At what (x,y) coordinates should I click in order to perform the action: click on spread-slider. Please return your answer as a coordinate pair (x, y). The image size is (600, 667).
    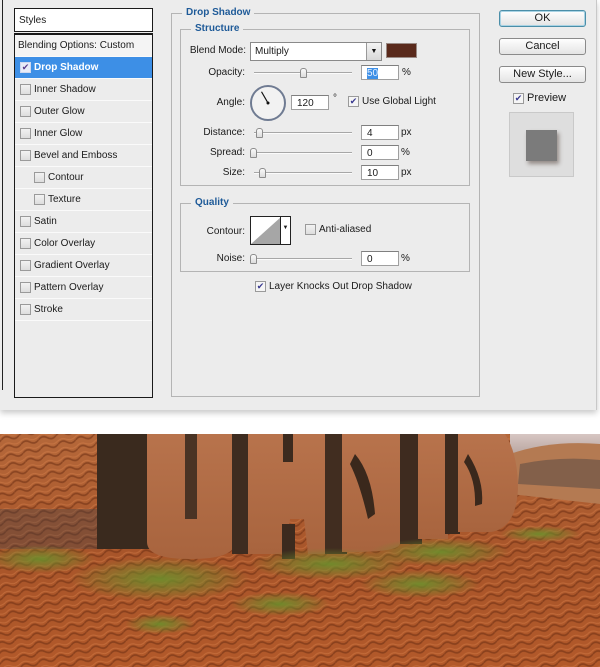
    Looking at the image, I should click on (301, 153).